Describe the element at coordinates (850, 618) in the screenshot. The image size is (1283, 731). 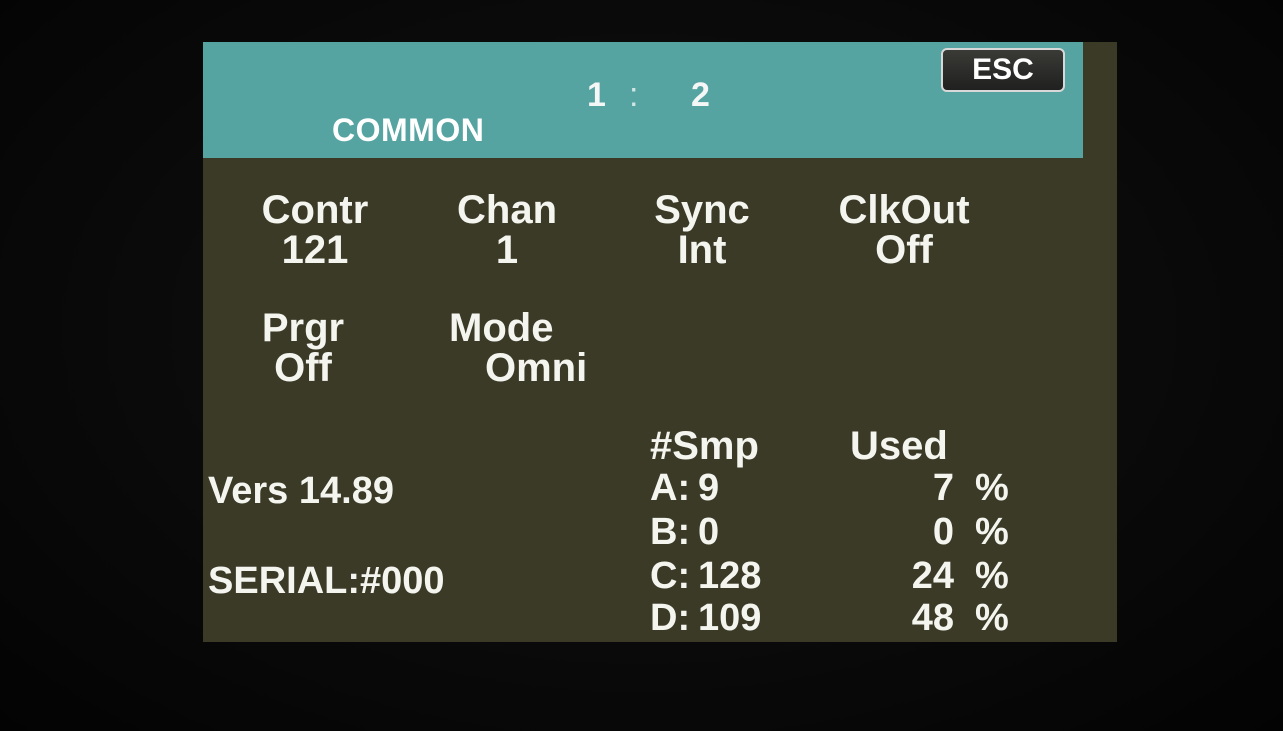
I see `memory-row-d: D: 109 48 %` at that location.